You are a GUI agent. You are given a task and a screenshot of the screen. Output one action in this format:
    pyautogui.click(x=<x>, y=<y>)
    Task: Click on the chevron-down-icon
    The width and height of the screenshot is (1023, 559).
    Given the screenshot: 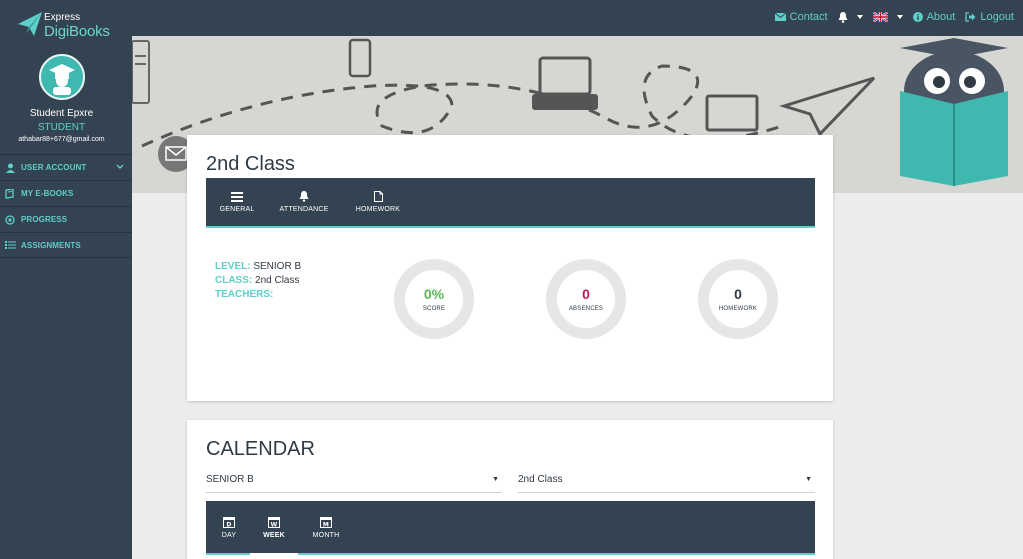 What is the action you would take?
    pyautogui.click(x=120, y=167)
    